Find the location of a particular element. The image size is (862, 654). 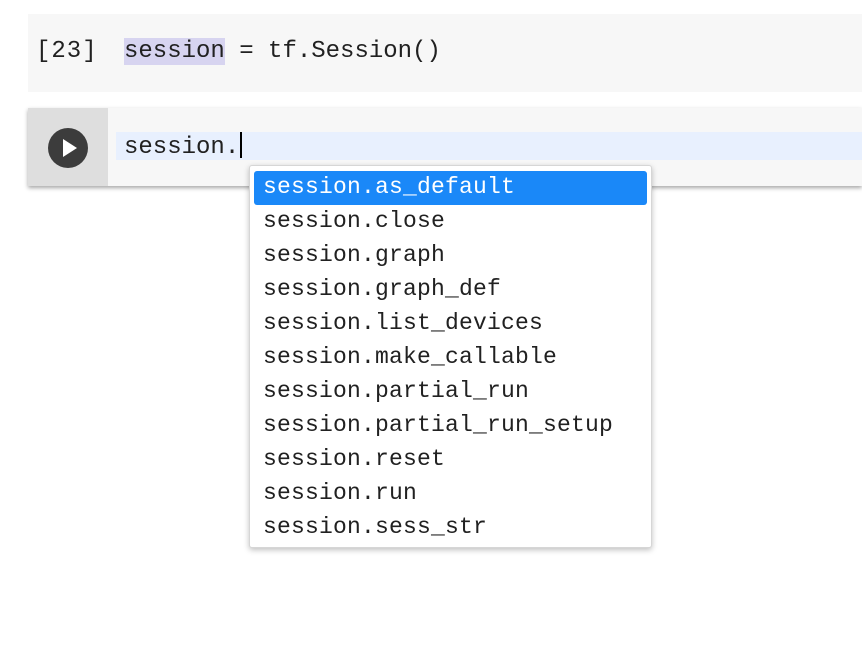

cell-gutter is located at coordinates (68, 147).